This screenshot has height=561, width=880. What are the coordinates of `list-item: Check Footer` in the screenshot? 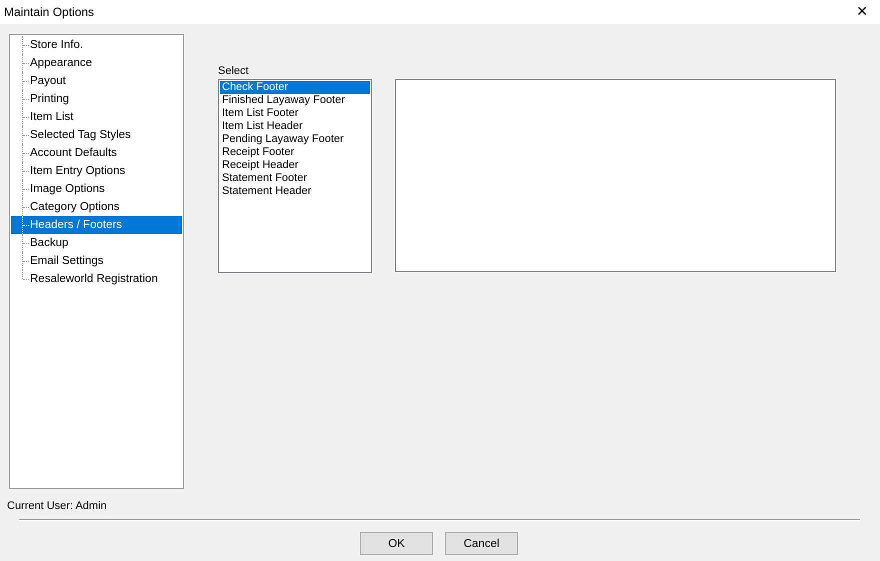 It's located at (295, 87).